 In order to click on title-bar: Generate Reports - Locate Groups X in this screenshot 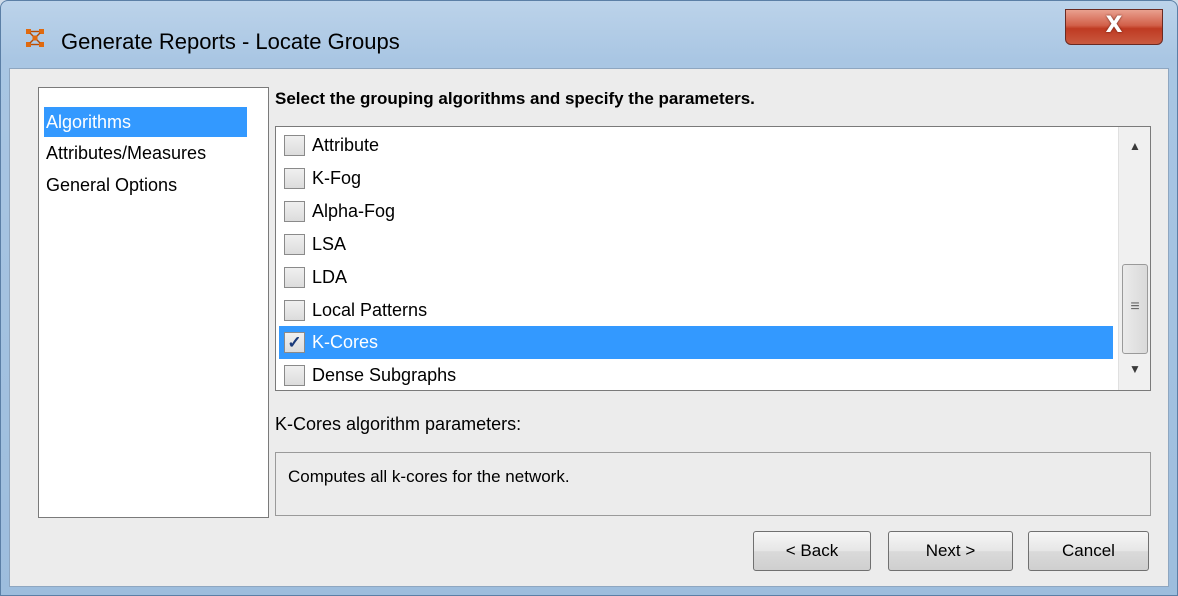, I will do `click(589, 30)`.